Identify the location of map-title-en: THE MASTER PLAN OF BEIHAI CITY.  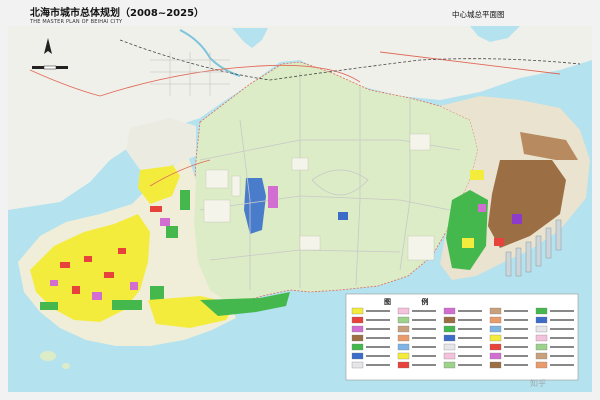
(76, 22).